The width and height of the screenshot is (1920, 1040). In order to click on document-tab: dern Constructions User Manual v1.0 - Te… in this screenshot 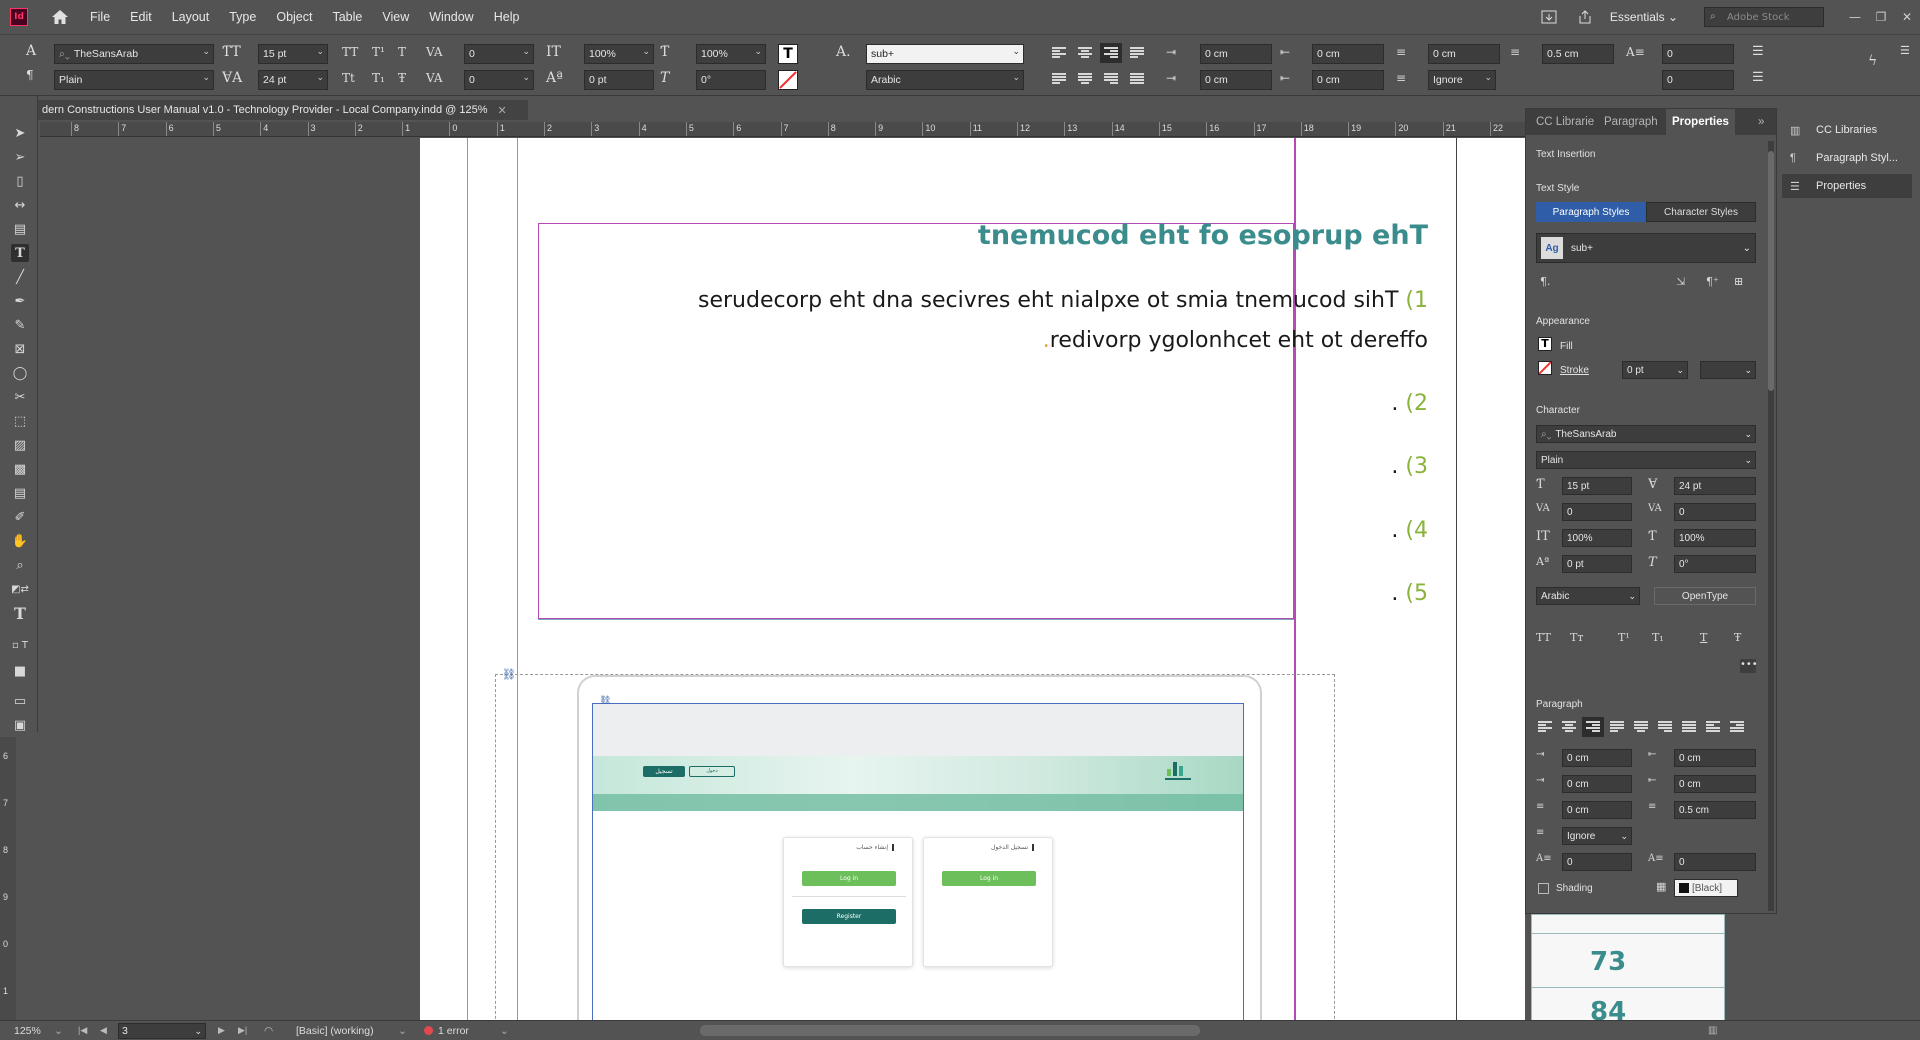, I will do `click(283, 110)`.